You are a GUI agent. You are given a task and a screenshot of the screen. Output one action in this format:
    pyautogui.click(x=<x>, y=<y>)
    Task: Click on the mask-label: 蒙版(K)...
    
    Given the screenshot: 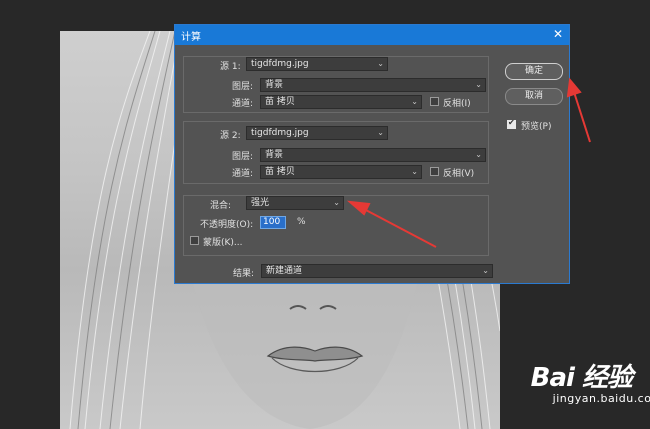 What is the action you would take?
    pyautogui.click(x=223, y=241)
    